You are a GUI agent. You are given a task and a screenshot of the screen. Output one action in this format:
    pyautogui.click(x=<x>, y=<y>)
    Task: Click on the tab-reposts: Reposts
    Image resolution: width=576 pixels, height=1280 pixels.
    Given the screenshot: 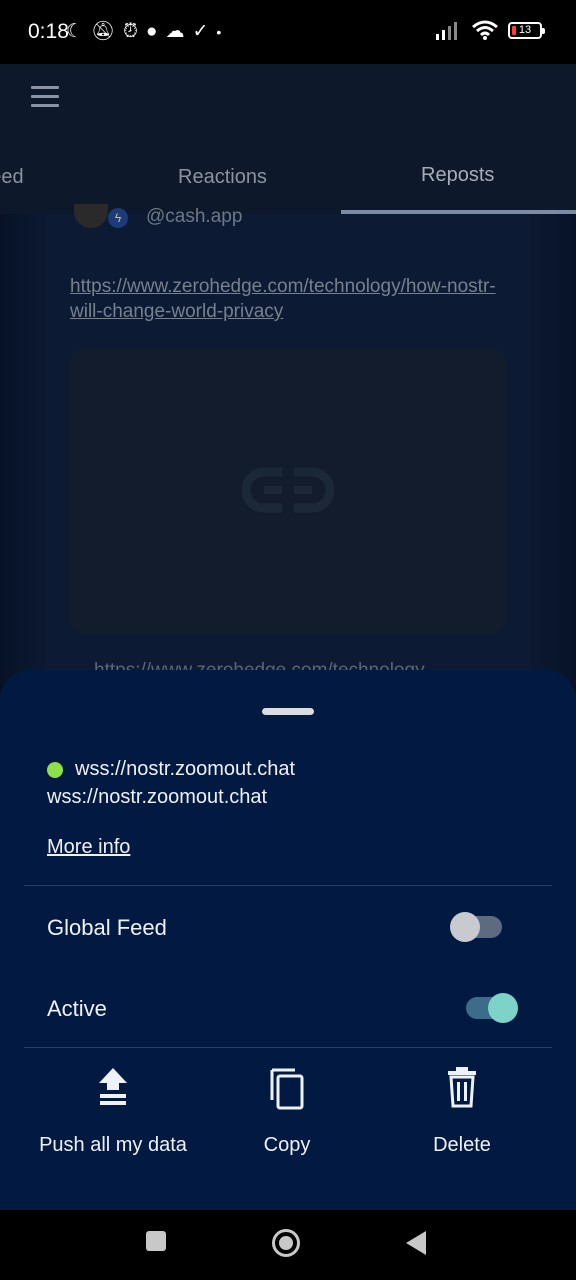 What is the action you would take?
    pyautogui.click(x=457, y=175)
    